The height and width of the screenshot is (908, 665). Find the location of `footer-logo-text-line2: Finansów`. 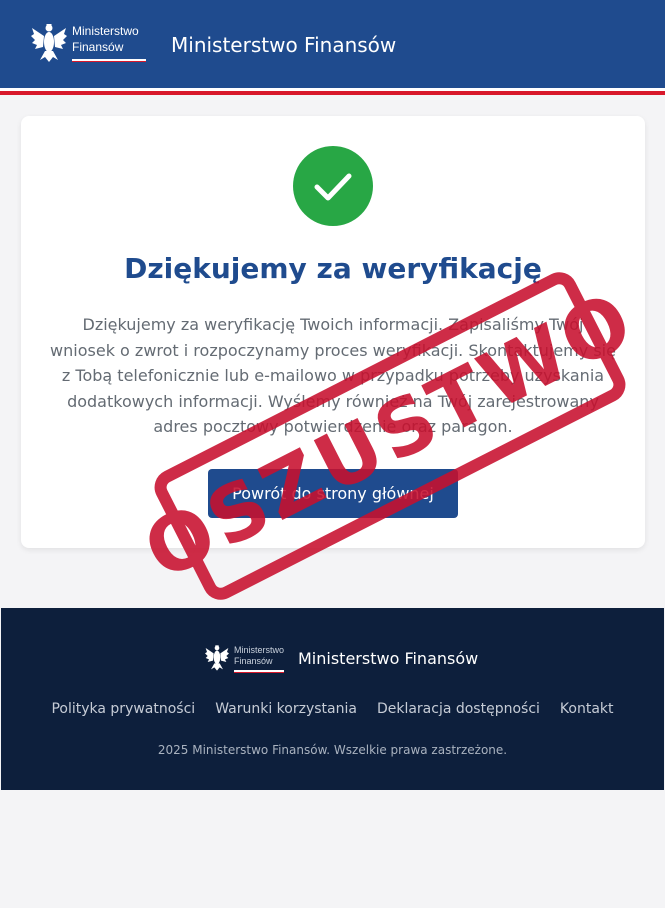

footer-logo-text-line2: Finansów is located at coordinates (253, 661).